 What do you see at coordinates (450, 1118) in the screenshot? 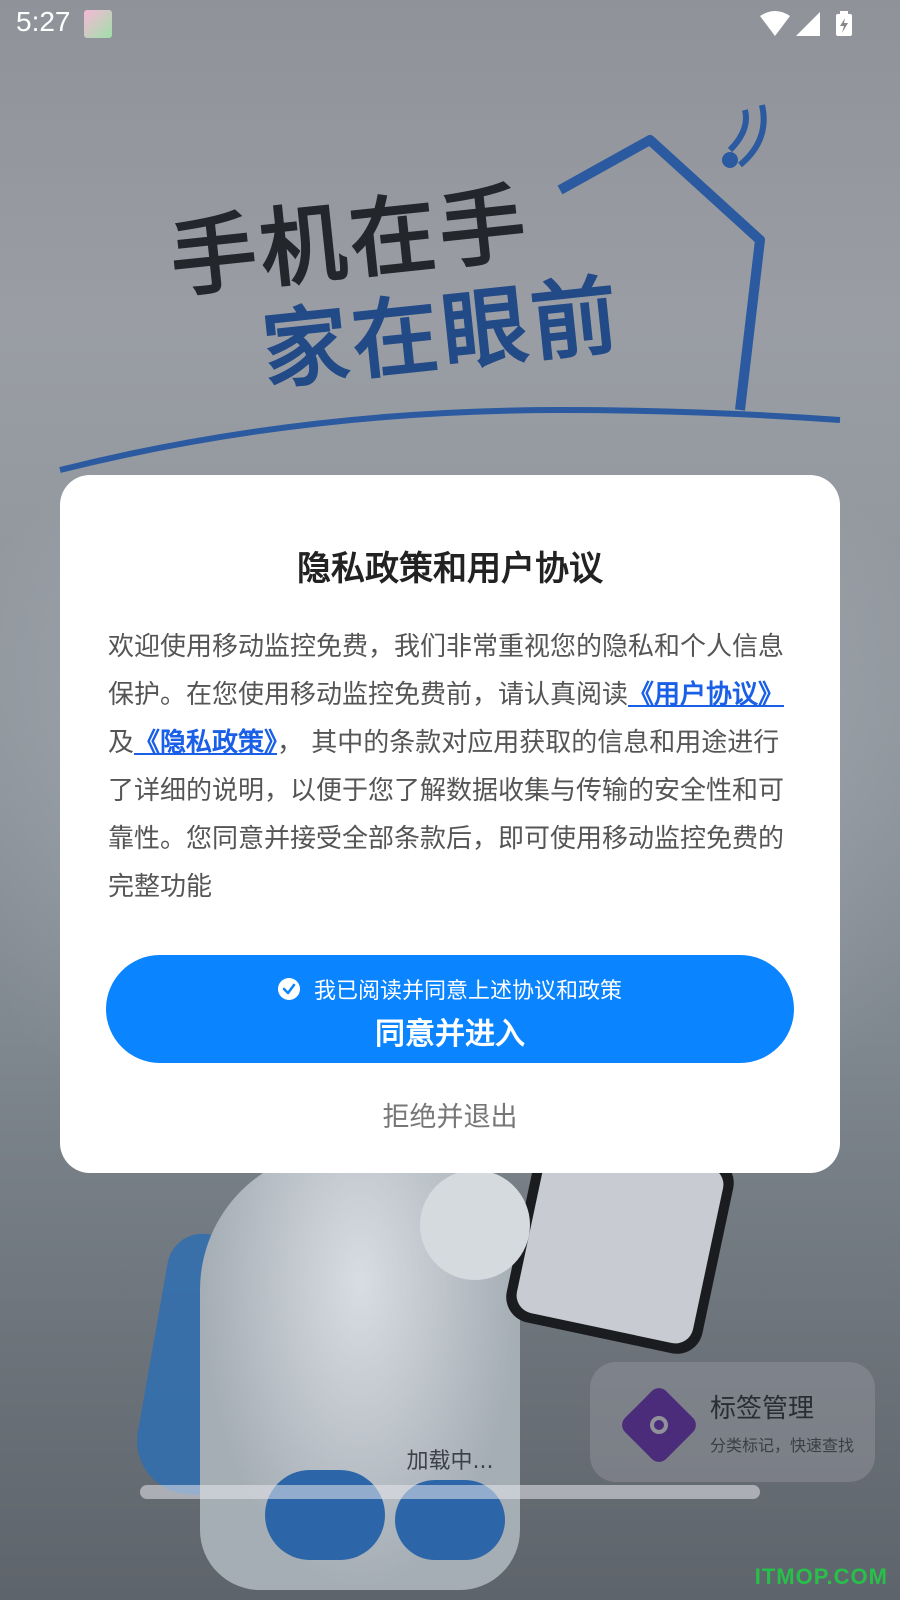
I see `reject-and-exit-button: 拒绝并退出` at bounding box center [450, 1118].